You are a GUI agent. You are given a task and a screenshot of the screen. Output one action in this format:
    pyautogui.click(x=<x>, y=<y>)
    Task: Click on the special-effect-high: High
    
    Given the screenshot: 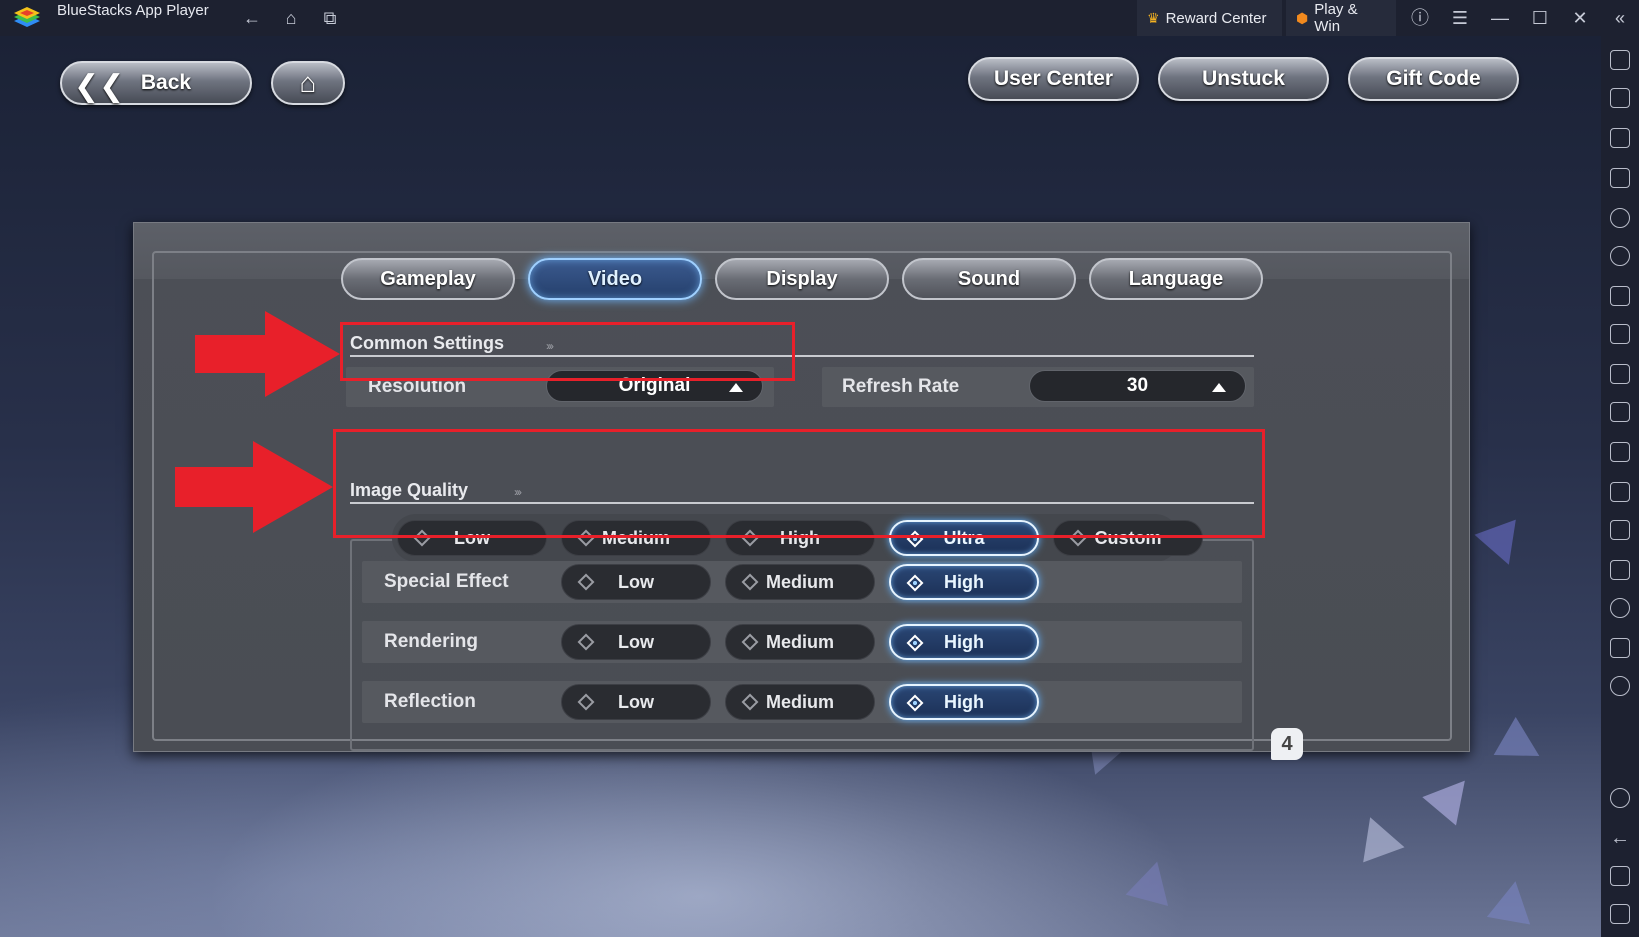 What is the action you would take?
    pyautogui.click(x=964, y=582)
    